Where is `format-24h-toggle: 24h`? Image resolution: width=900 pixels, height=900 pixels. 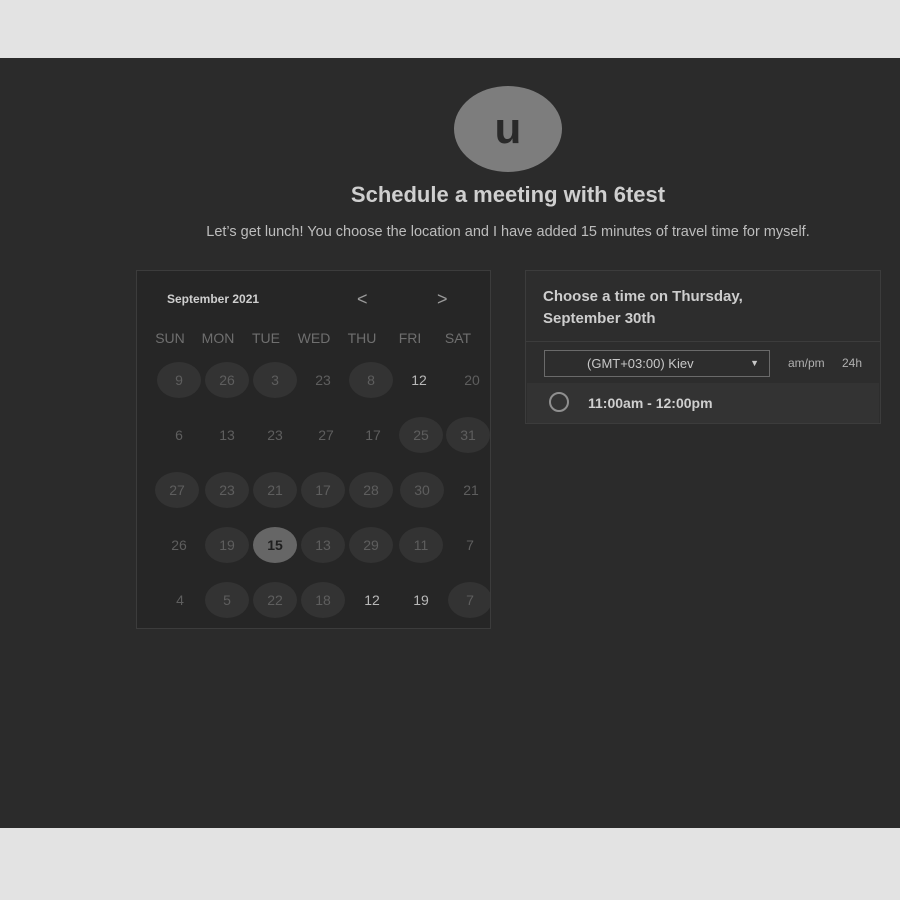 format-24h-toggle: 24h is located at coordinates (852, 363).